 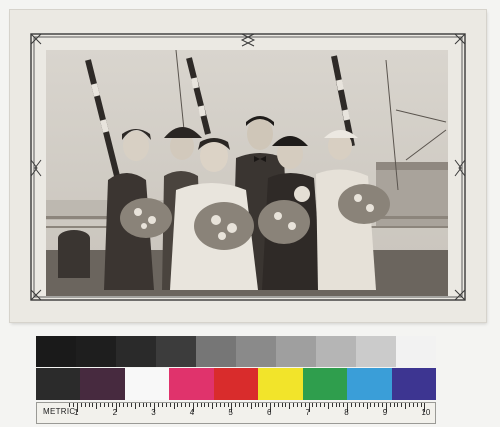 I want to click on ruler-number: 8, so click(x=346, y=412).